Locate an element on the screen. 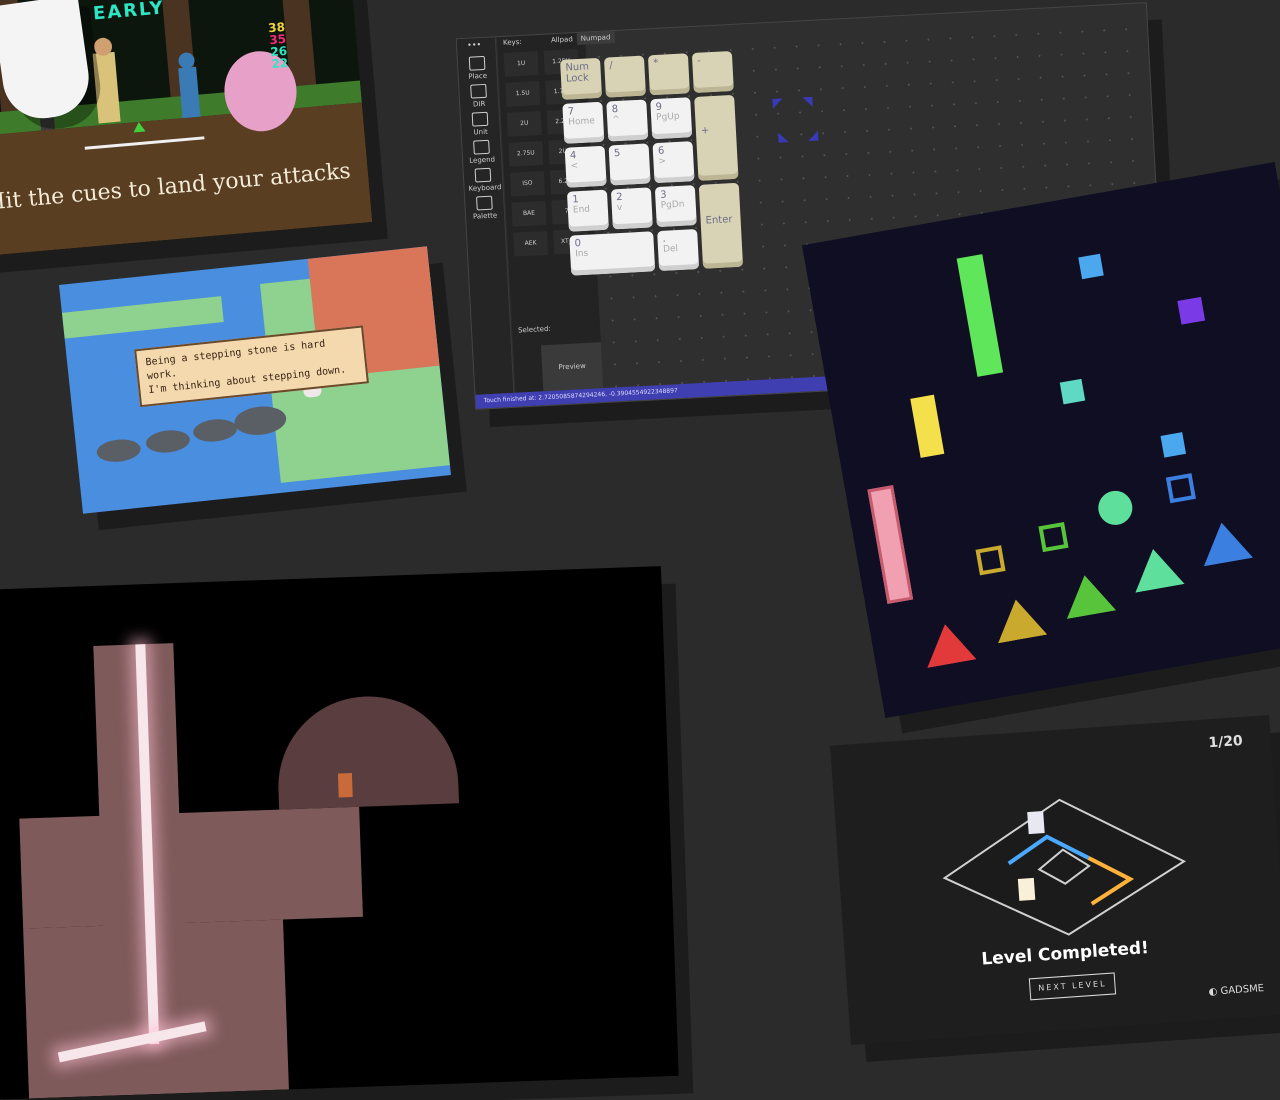 The height and width of the screenshot is (1100, 1280). key-9: 9 PgUp is located at coordinates (671, 118).